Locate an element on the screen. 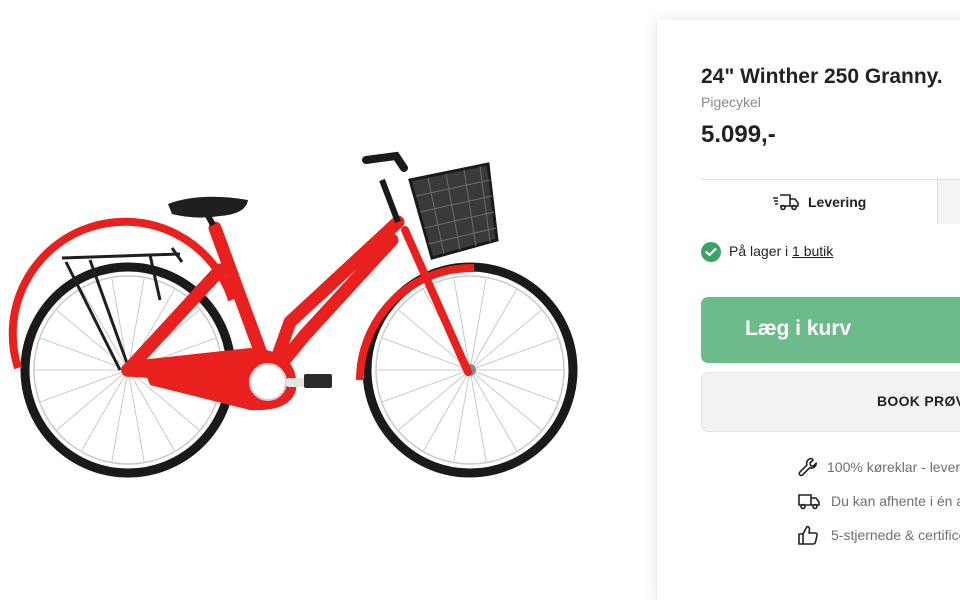 Image resolution: width=960 pixels, height=600 pixels. book-test-ride-button: BOOK PRØV is located at coordinates (830, 402).